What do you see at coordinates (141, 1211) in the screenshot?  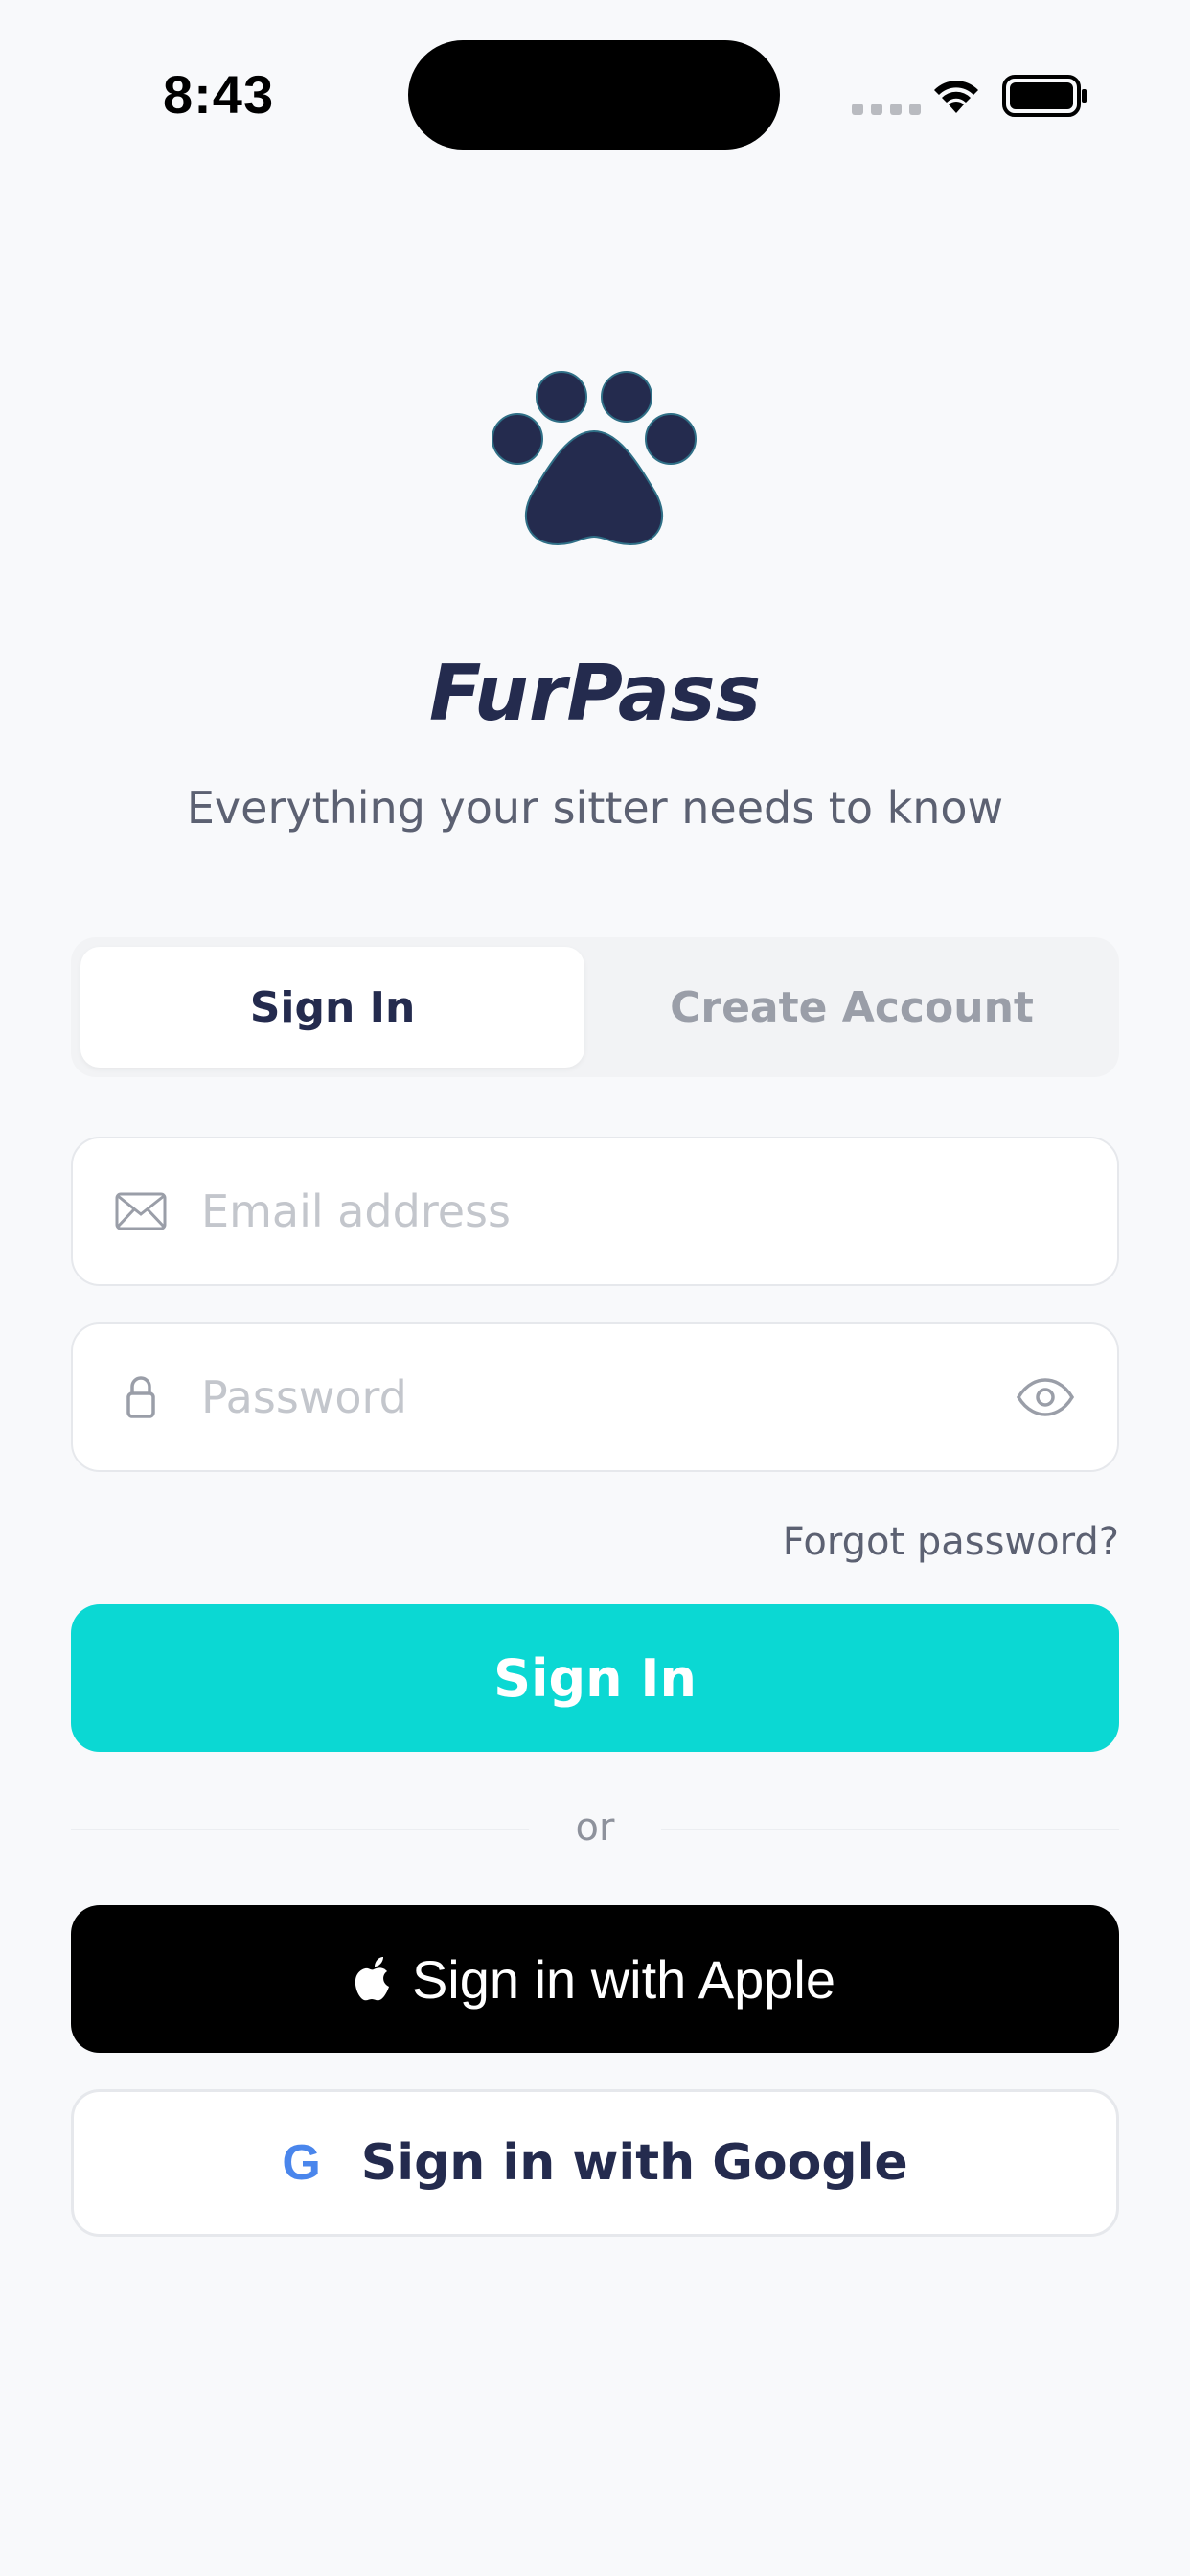 I see `envelope-icon` at bounding box center [141, 1211].